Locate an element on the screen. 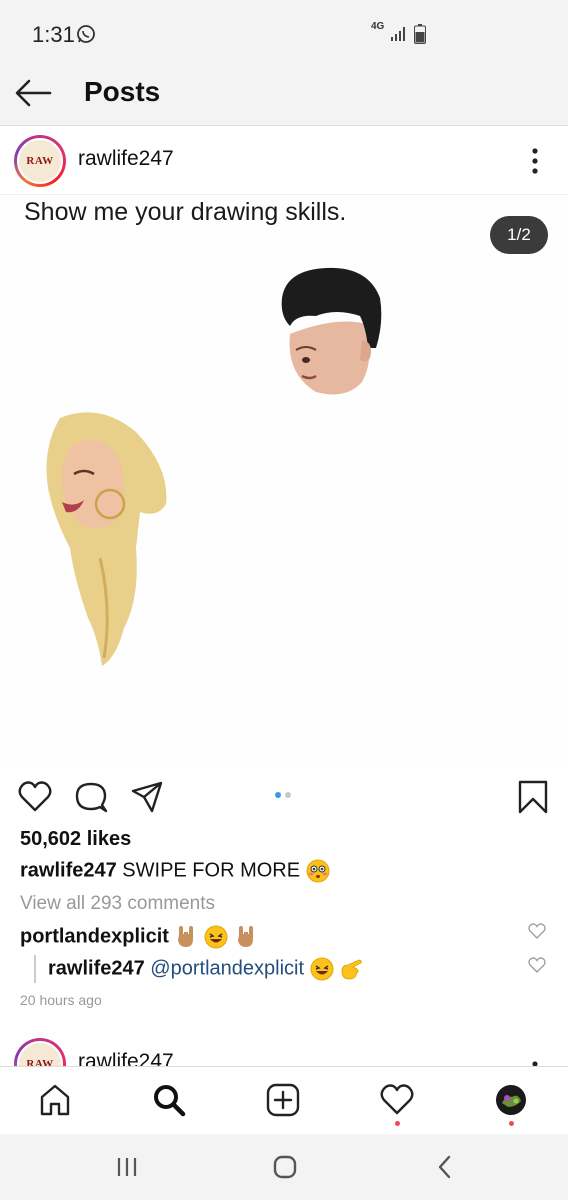 This screenshot has height=1200, width=568. carousel-dot is located at coordinates (288, 795).